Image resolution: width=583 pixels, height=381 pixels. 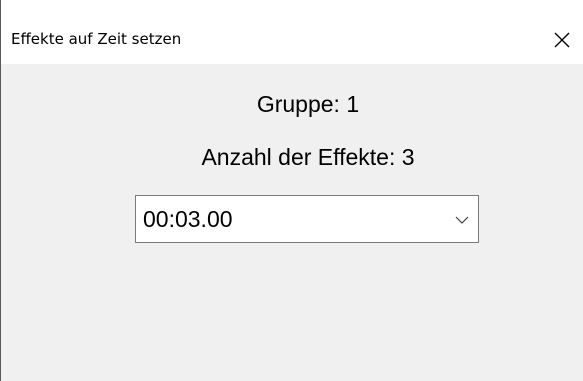 What do you see at coordinates (462, 220) in the screenshot?
I see `chevron-down-icon` at bounding box center [462, 220].